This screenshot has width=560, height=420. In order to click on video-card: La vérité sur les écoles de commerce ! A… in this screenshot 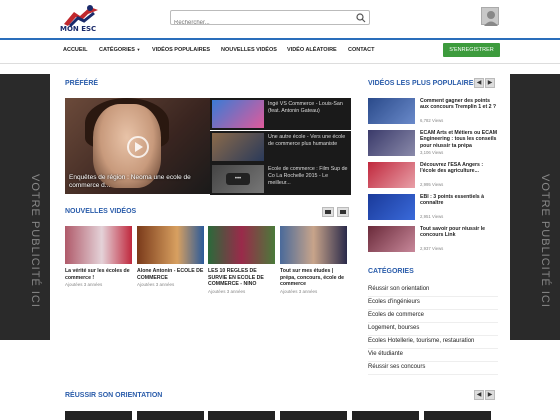, I will do `click(98, 256)`.